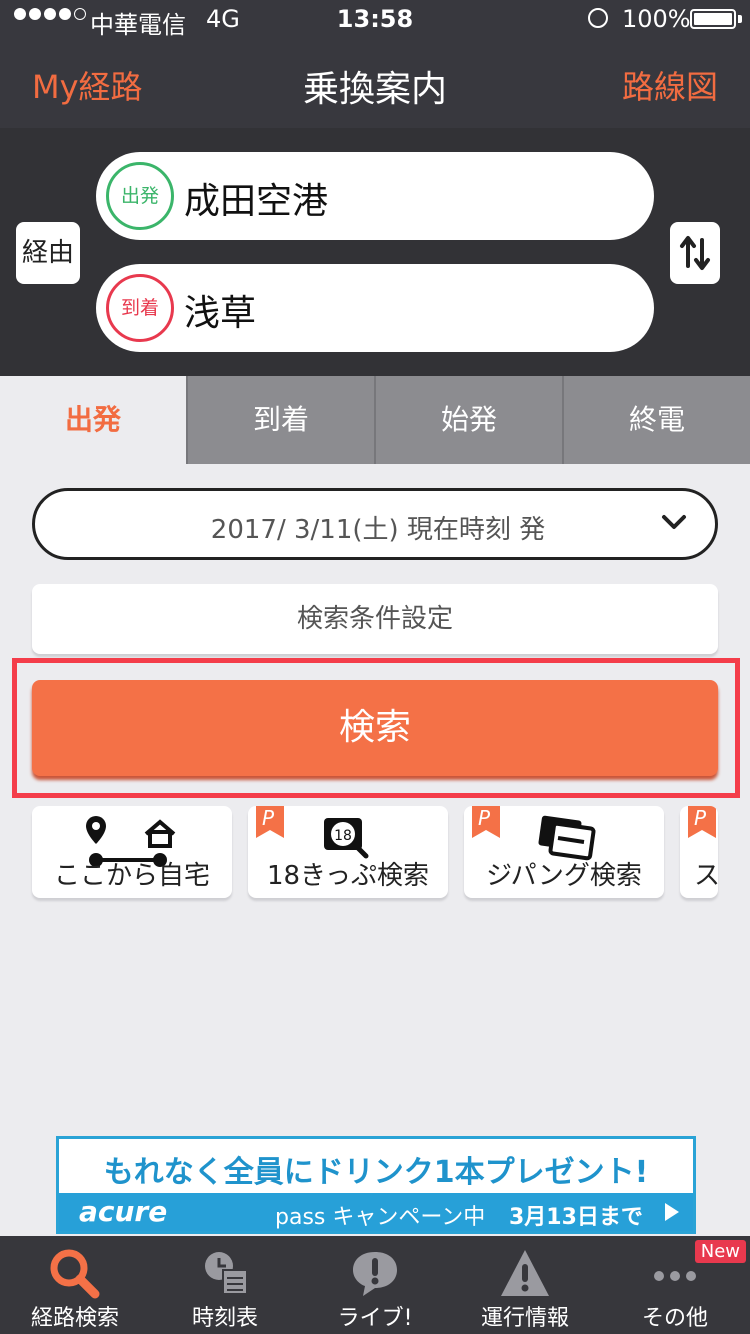 The height and width of the screenshot is (1334, 750). I want to click on date-time-selector: 2017/ 3/11(土) 現在時刻 発, so click(375, 524).